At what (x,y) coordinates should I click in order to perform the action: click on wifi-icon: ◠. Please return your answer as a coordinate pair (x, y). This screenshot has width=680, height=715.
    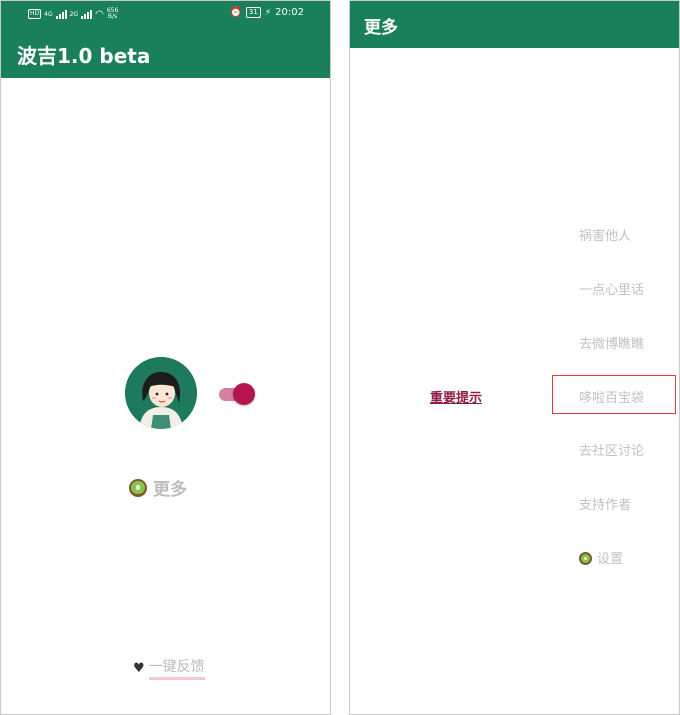
    Looking at the image, I should click on (99, 14).